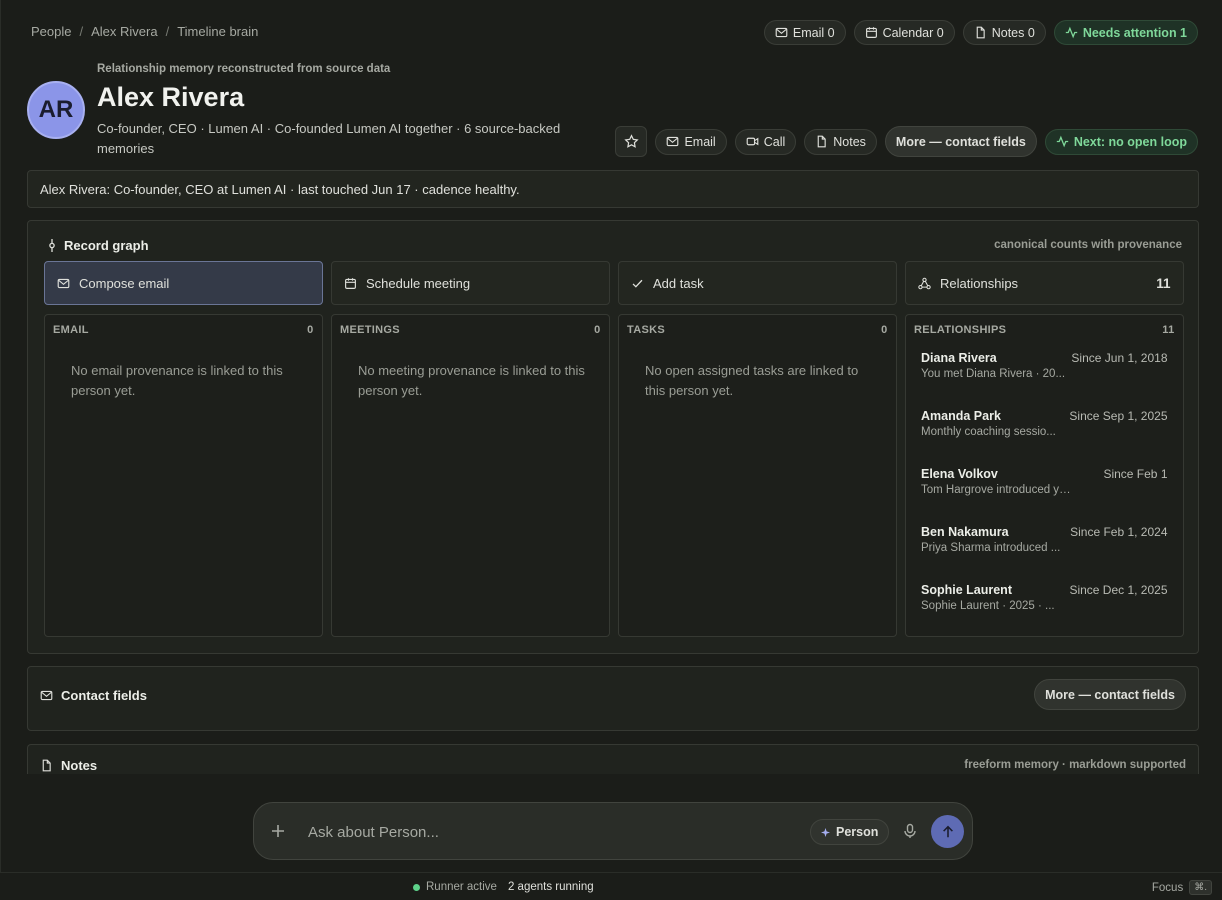 The image size is (1222, 900). I want to click on ask-input, so click(528, 832).